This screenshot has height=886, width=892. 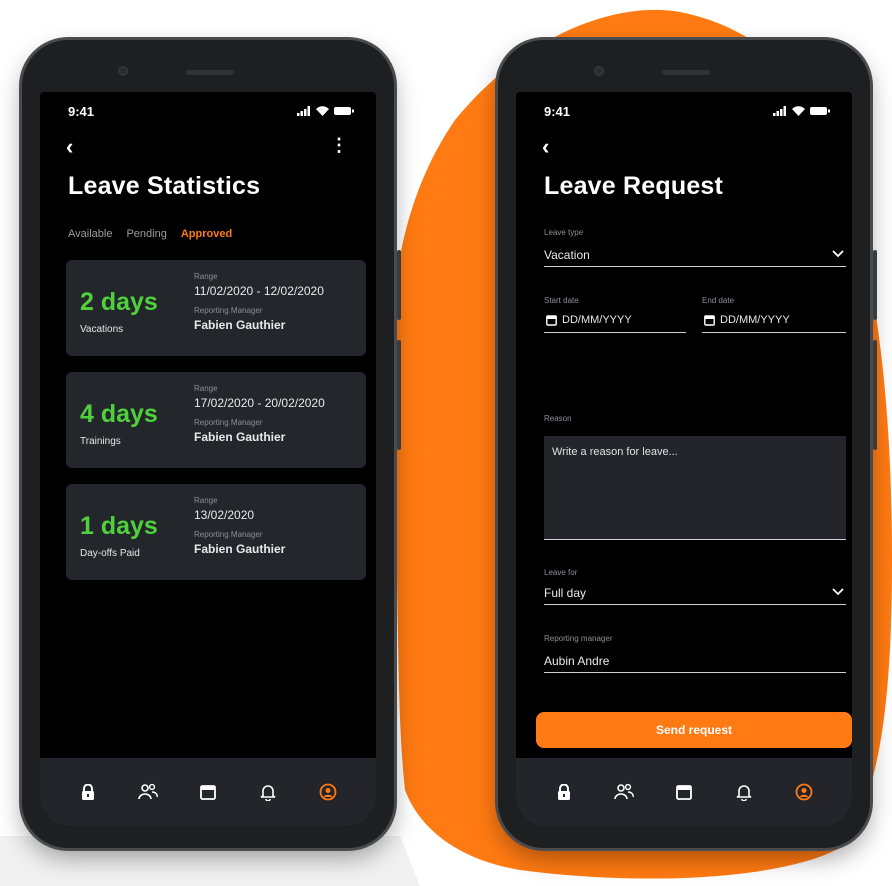 I want to click on end-date-label: End date, so click(x=718, y=300).